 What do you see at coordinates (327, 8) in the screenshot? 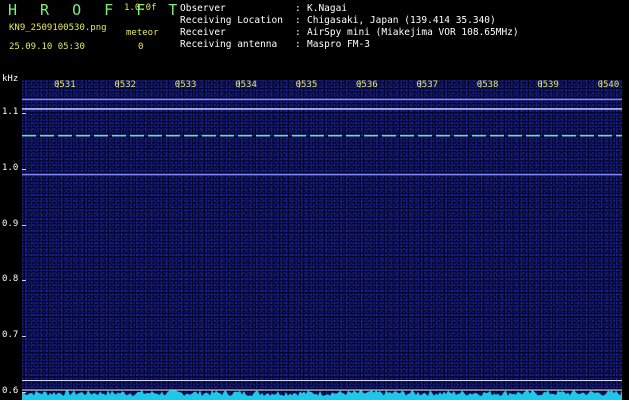
I see `info-value: K.Nagai` at bounding box center [327, 8].